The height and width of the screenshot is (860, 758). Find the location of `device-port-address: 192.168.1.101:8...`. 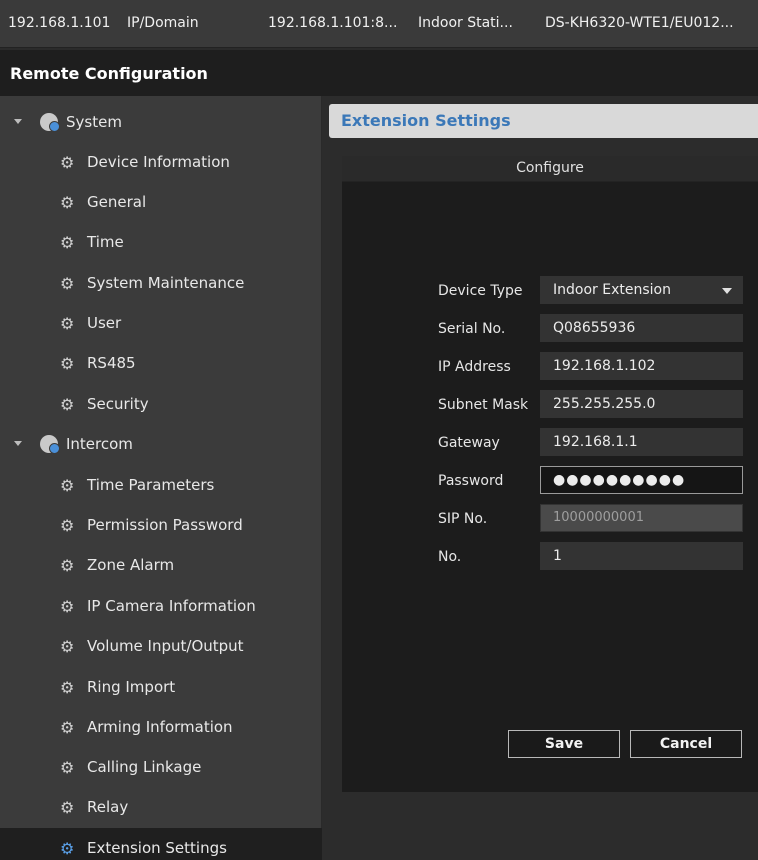

device-port-address: 192.168.1.101:8... is located at coordinates (333, 23).